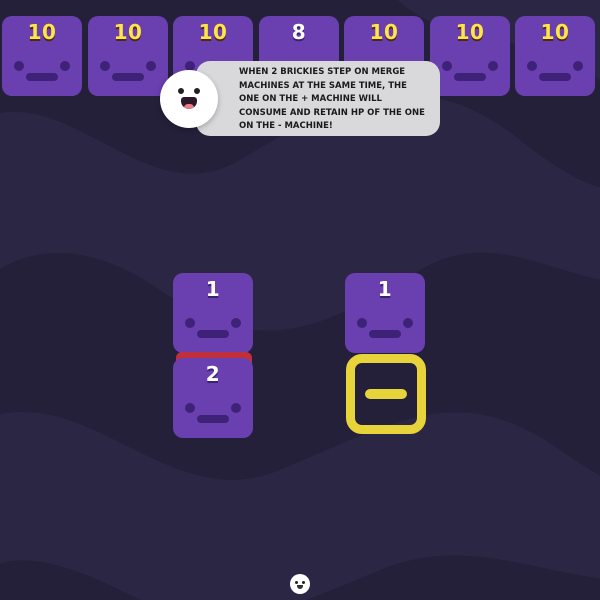 The image size is (600, 600). What do you see at coordinates (300, 584) in the screenshot?
I see `mini-mascot-icon` at bounding box center [300, 584].